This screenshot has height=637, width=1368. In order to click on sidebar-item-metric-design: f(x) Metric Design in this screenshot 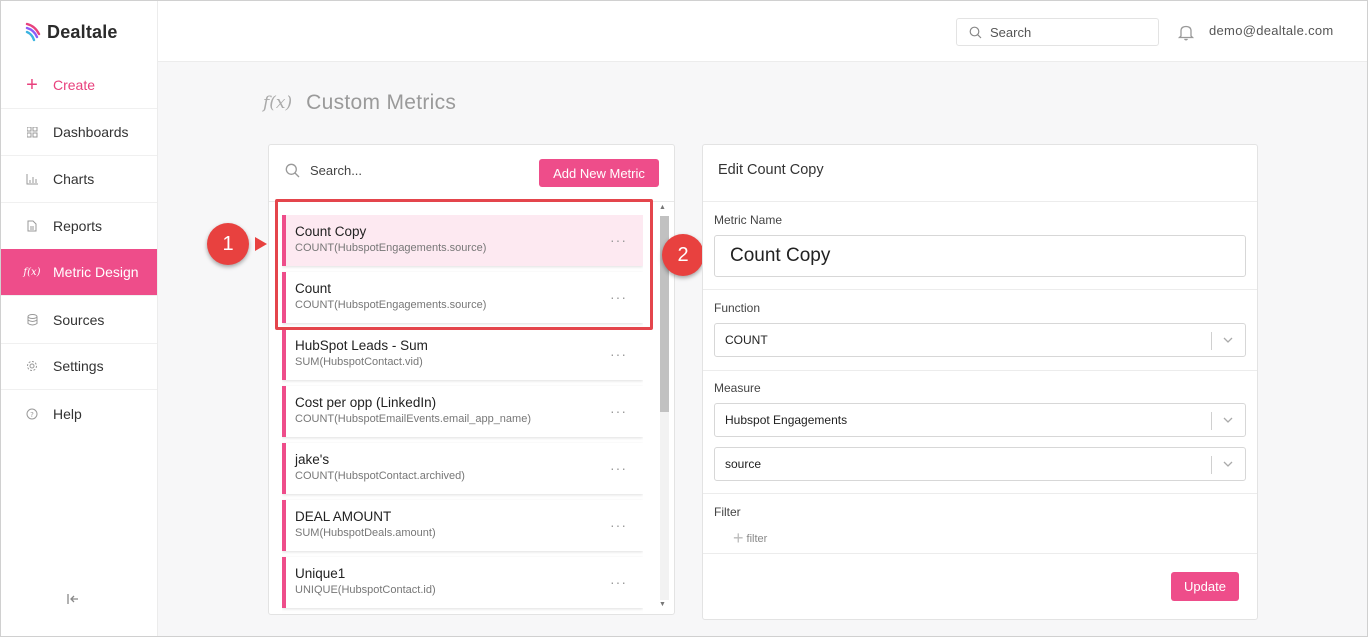, I will do `click(79, 272)`.